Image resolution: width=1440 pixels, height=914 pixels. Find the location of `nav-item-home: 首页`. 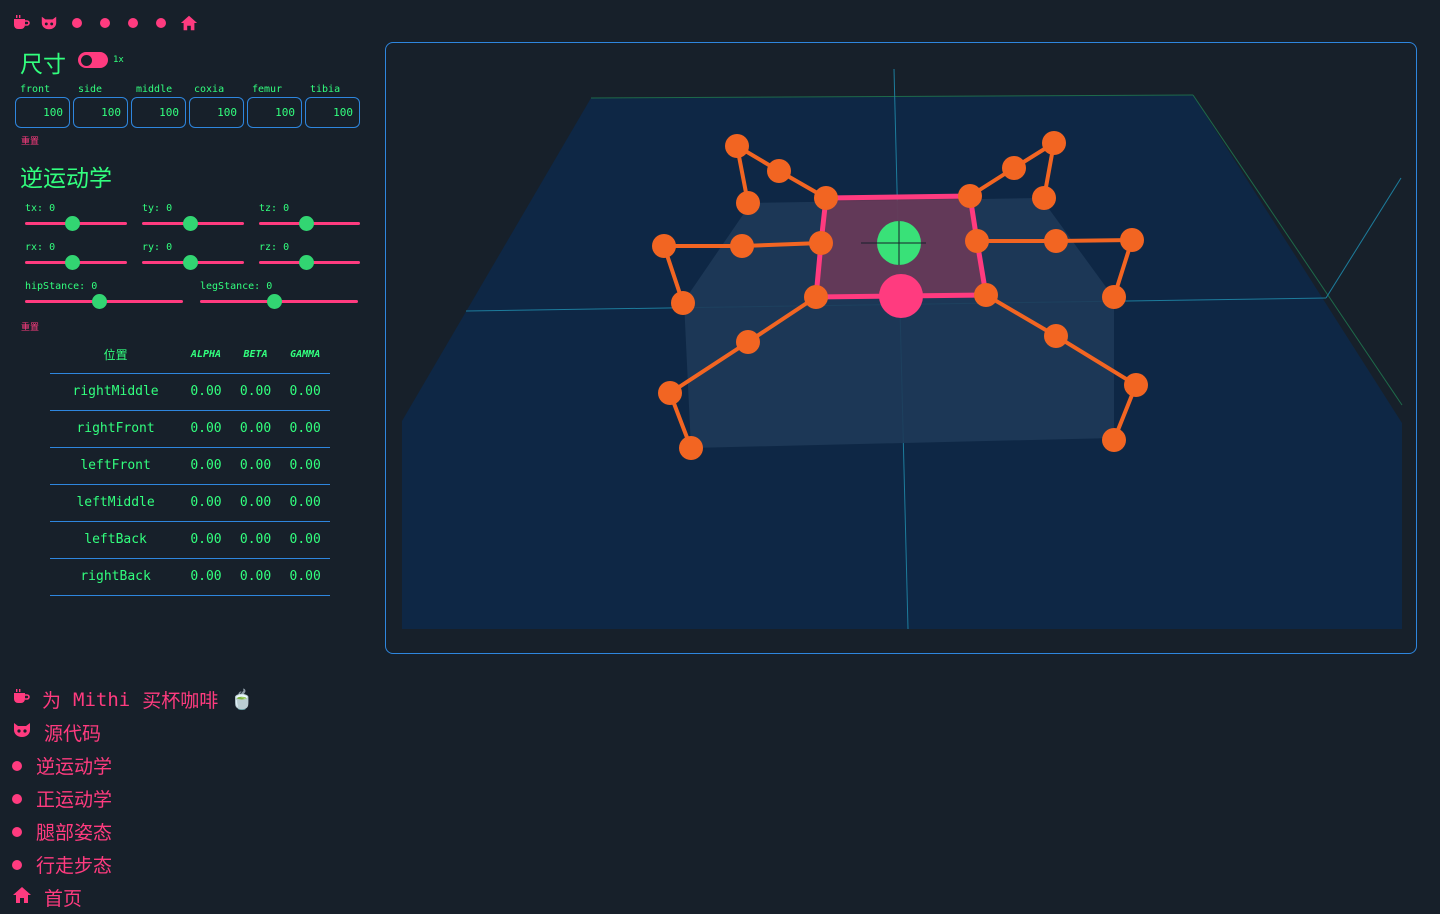

nav-item-home: 首页 is located at coordinates (133, 897).